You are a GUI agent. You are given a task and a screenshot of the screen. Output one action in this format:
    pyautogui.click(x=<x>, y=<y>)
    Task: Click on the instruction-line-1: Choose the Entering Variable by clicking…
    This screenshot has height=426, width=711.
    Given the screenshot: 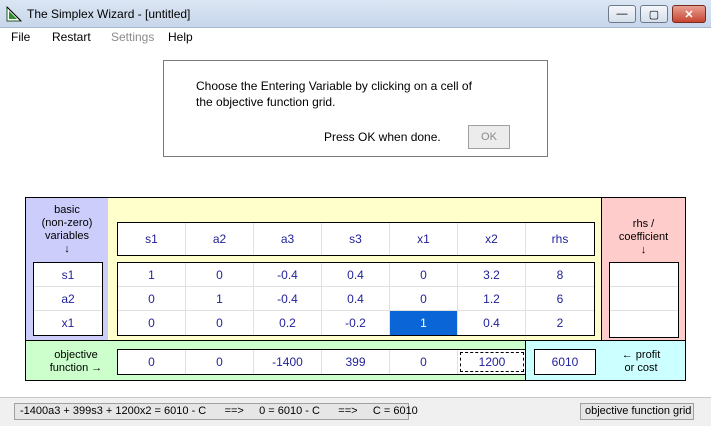 What is the action you would take?
    pyautogui.click(x=334, y=86)
    